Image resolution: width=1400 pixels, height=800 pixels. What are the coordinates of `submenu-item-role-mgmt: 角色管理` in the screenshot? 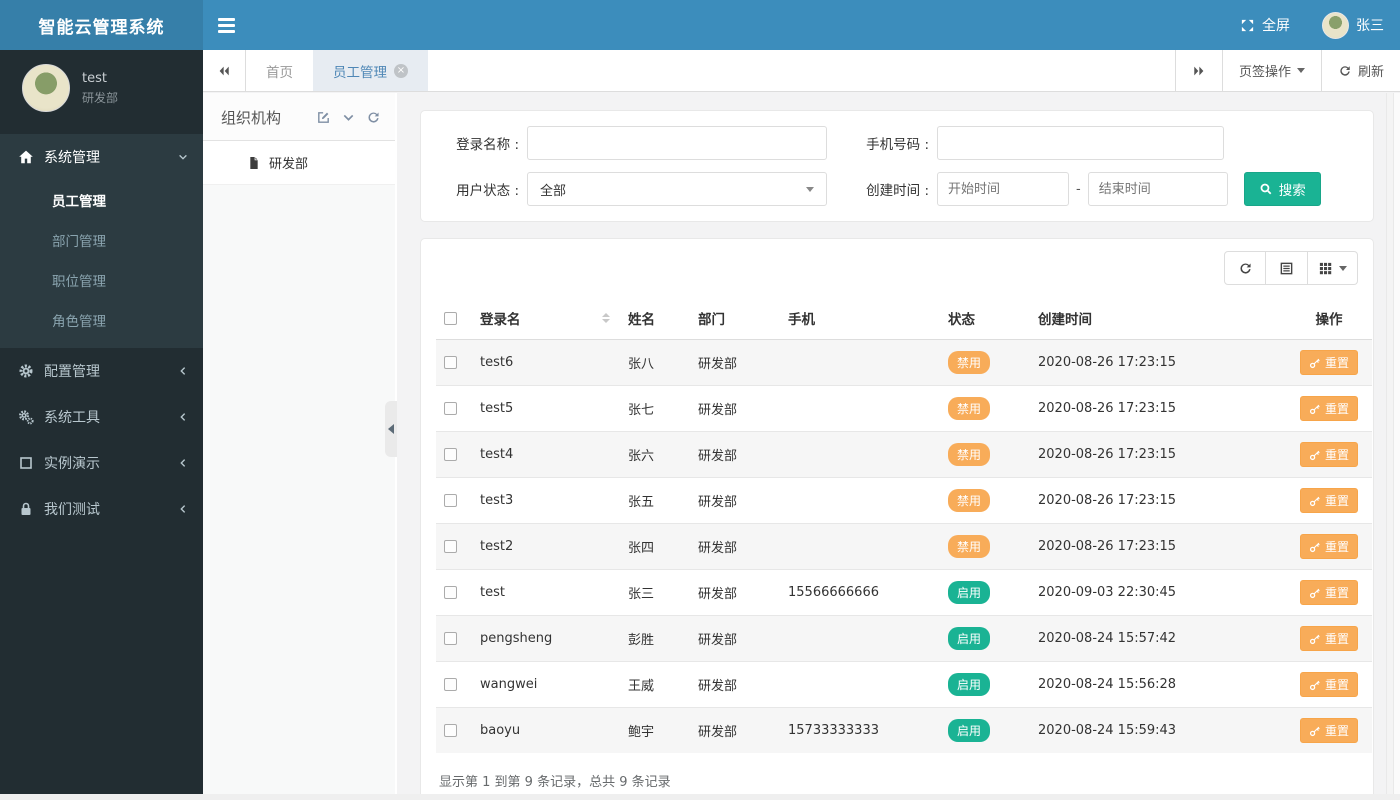 It's located at (101, 320).